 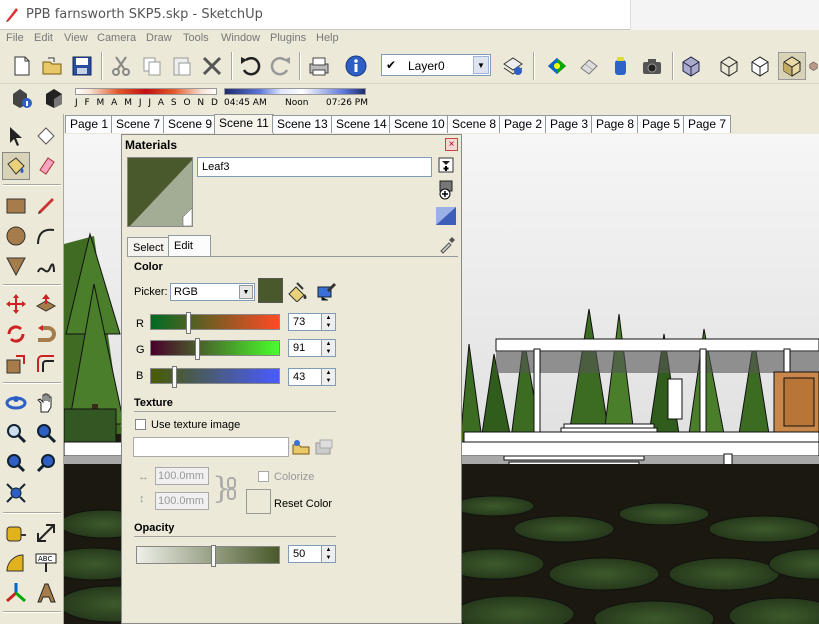 I want to click on paint-bucket-tool-icon, so click(x=16, y=166).